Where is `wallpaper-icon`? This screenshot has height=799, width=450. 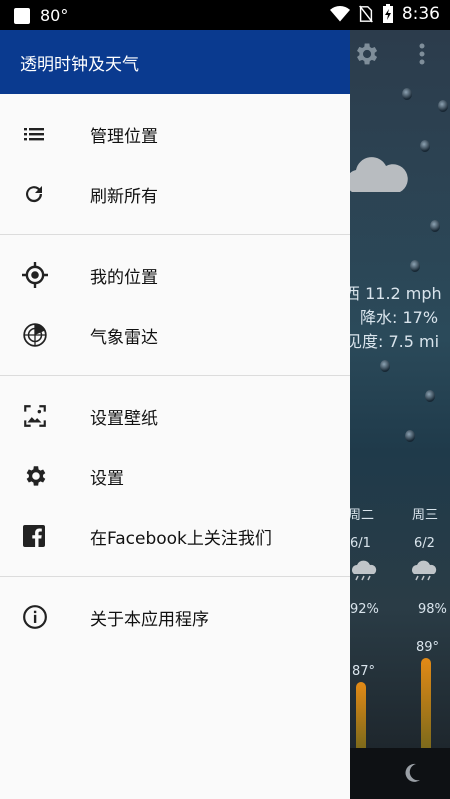
wallpaper-icon is located at coordinates (35, 416).